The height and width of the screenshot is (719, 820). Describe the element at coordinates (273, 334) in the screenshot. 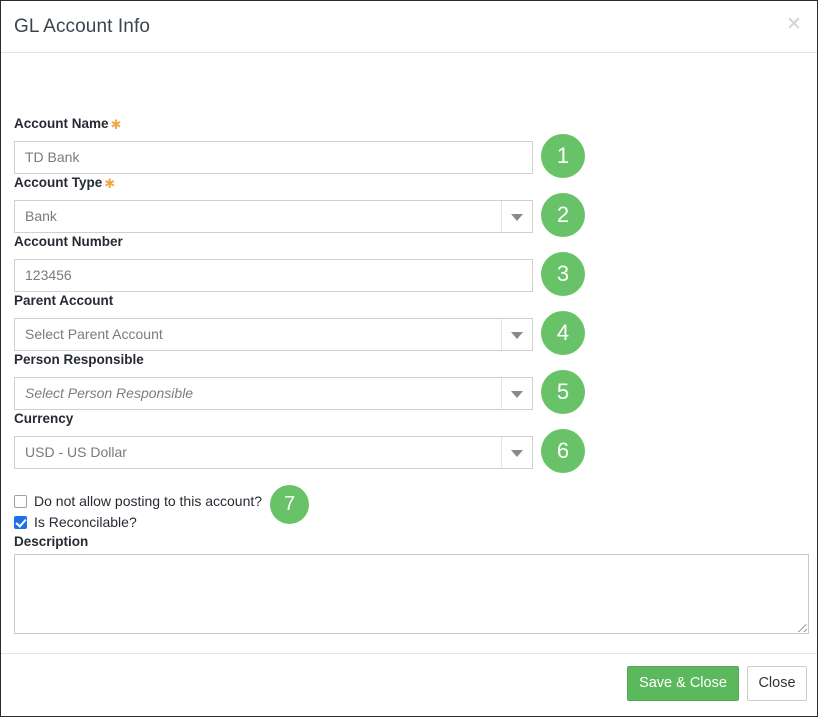

I see `parent-account-select: Select Parent Account` at that location.